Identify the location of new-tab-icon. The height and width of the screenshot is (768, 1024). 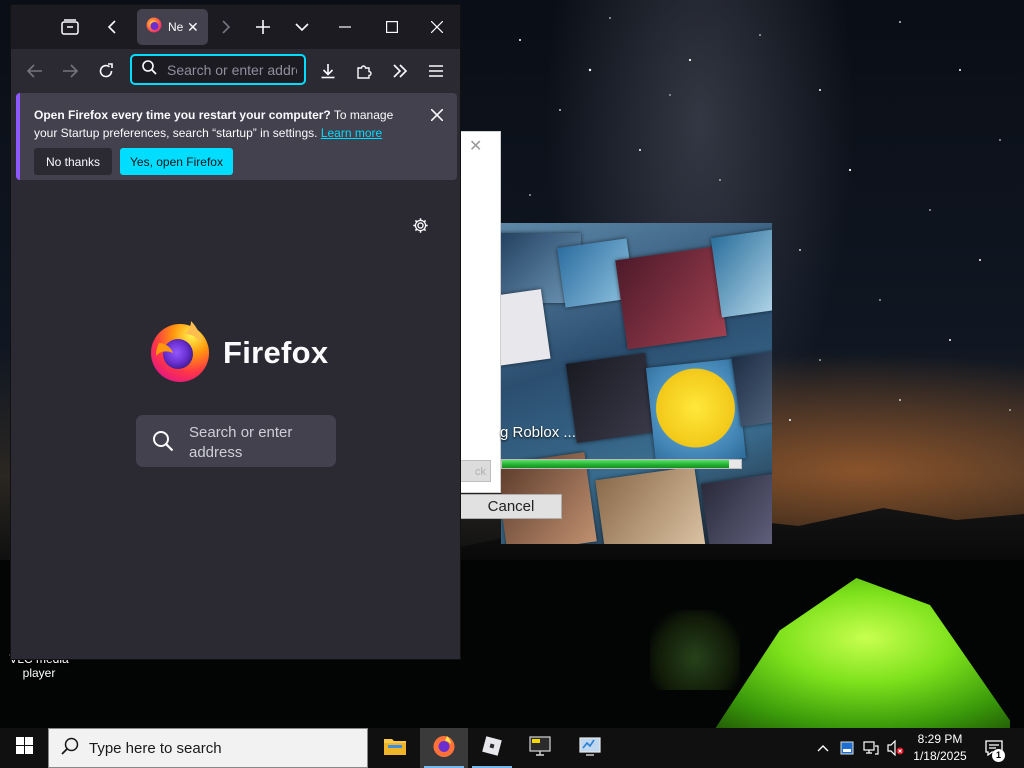
(263, 27).